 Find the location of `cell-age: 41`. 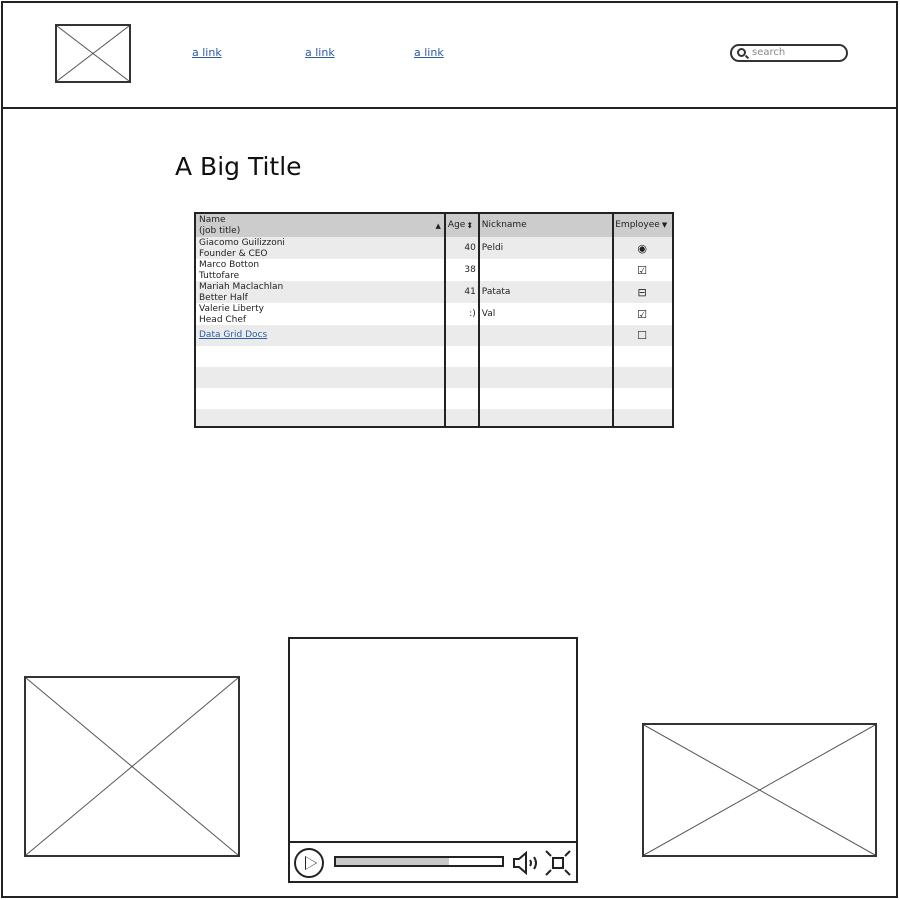

cell-age: 41 is located at coordinates (462, 292).